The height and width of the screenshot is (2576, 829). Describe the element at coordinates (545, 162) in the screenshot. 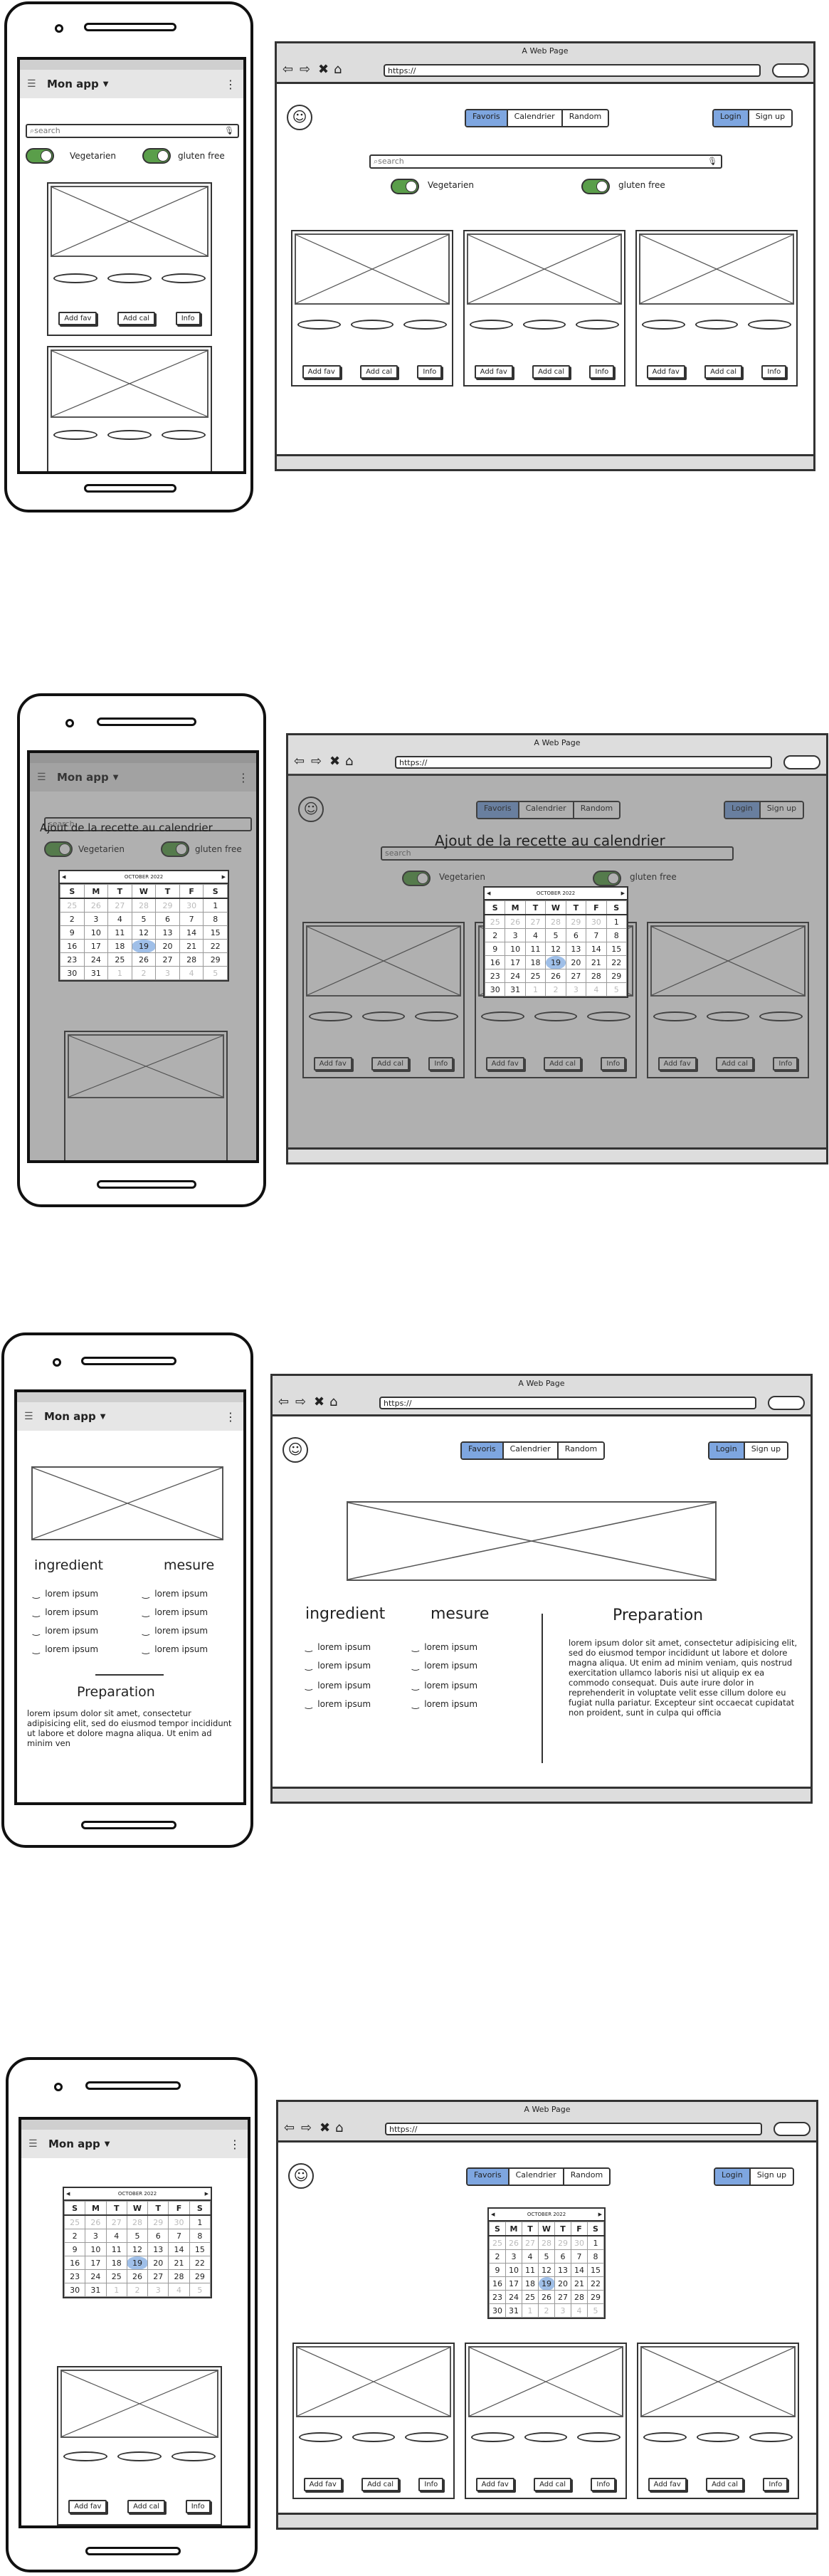

I see `search-input: ⌕search 🎙` at that location.